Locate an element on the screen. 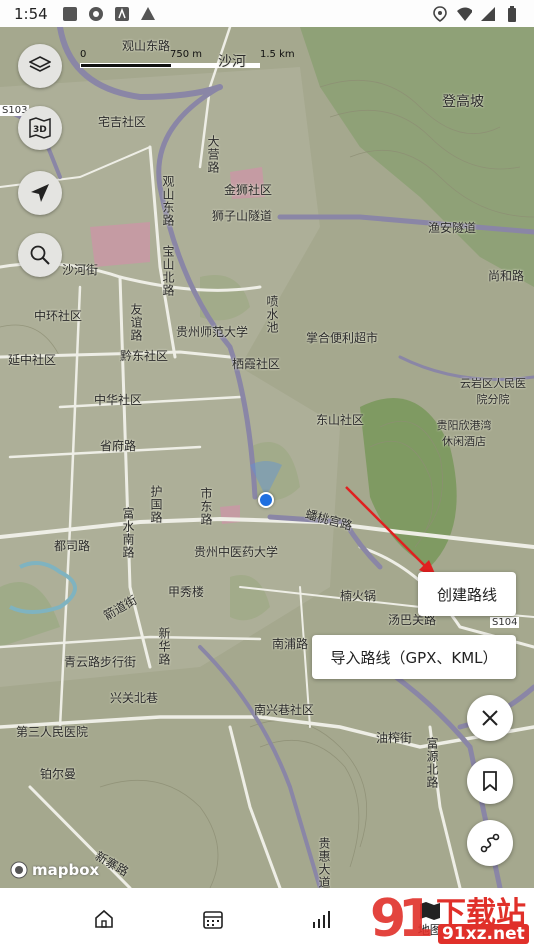 The image size is (534, 950). close-menu-button is located at coordinates (490, 718).